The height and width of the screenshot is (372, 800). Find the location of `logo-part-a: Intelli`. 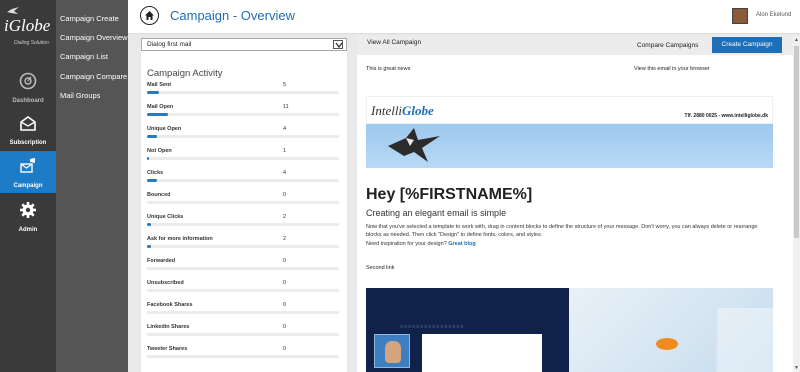

logo-part-a: Intelli is located at coordinates (387, 110).